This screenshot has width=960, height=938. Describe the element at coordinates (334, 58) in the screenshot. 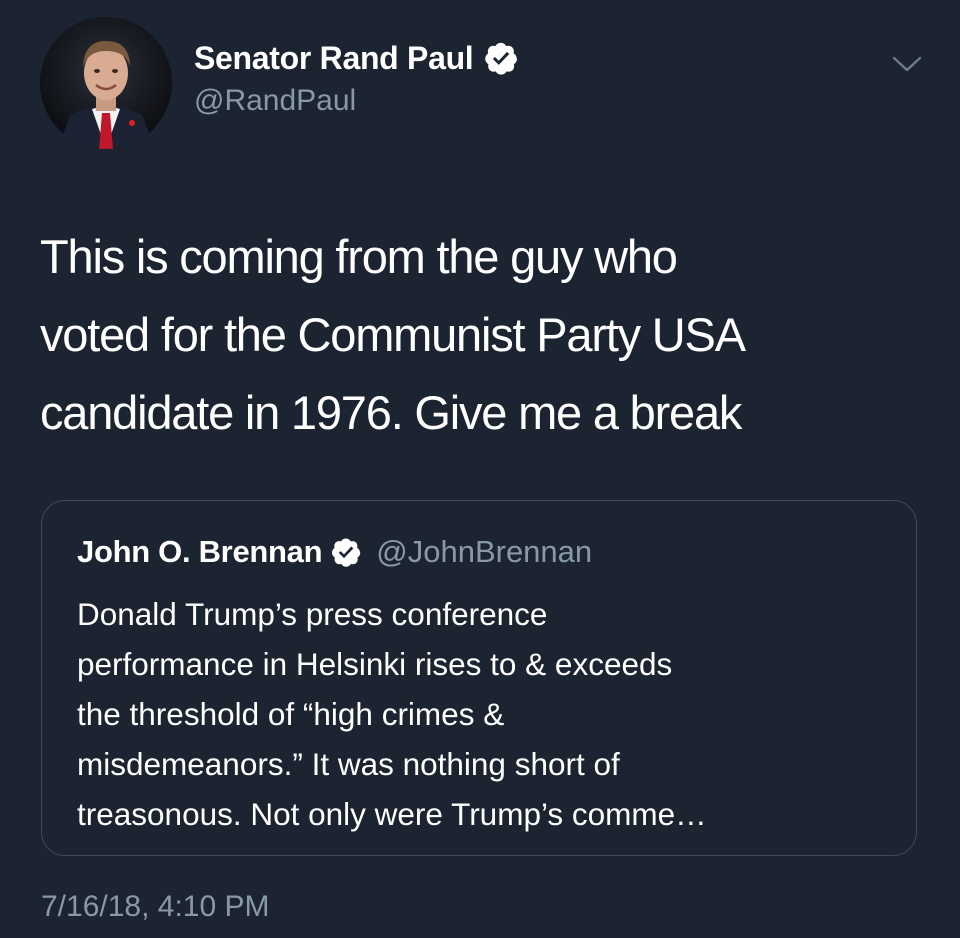

I see `author-name: Senator Rand Paul` at that location.